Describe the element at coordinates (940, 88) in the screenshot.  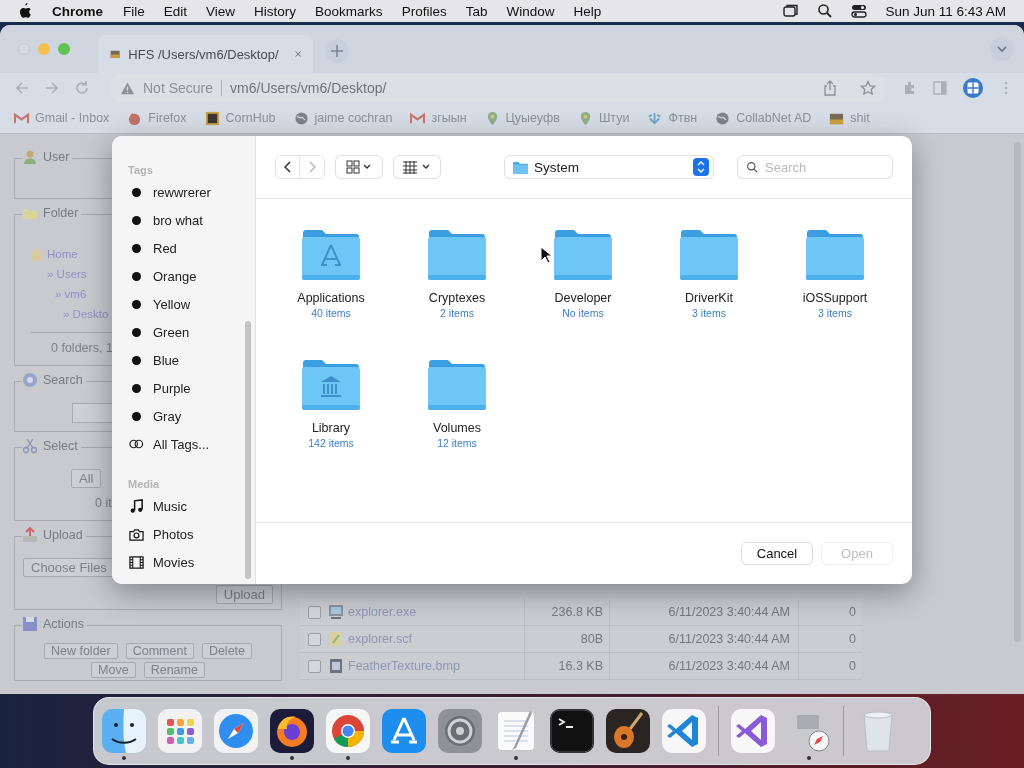
I see `side-panel-icon` at that location.